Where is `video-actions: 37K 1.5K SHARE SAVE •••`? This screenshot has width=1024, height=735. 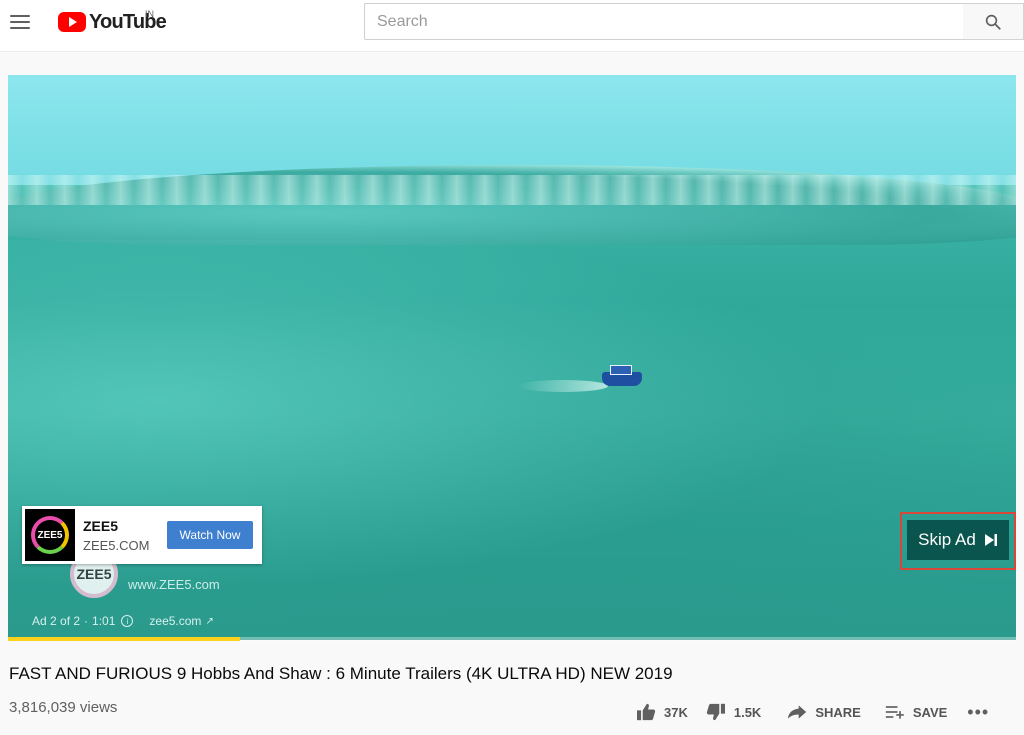 video-actions: 37K 1.5K SHARE SAVE ••• is located at coordinates (812, 712).